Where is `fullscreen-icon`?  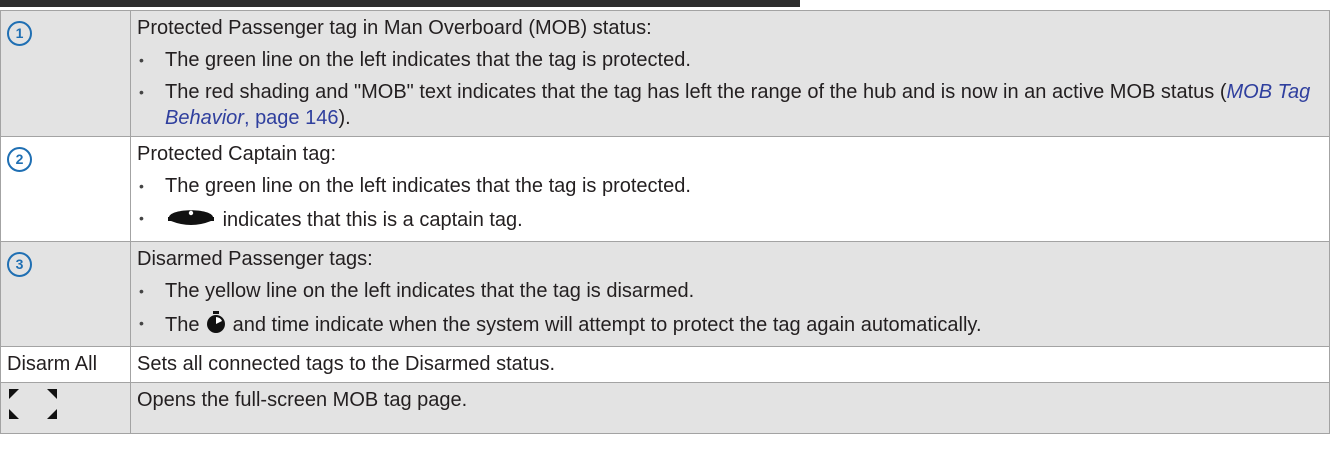
fullscreen-icon is located at coordinates (33, 407).